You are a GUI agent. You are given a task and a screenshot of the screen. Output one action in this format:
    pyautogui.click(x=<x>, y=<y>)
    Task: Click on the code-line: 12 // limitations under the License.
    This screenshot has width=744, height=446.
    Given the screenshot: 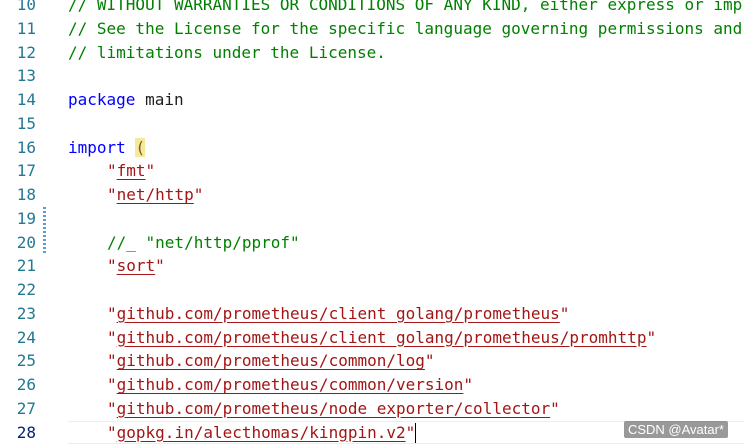 What is the action you would take?
    pyautogui.click(x=372, y=53)
    